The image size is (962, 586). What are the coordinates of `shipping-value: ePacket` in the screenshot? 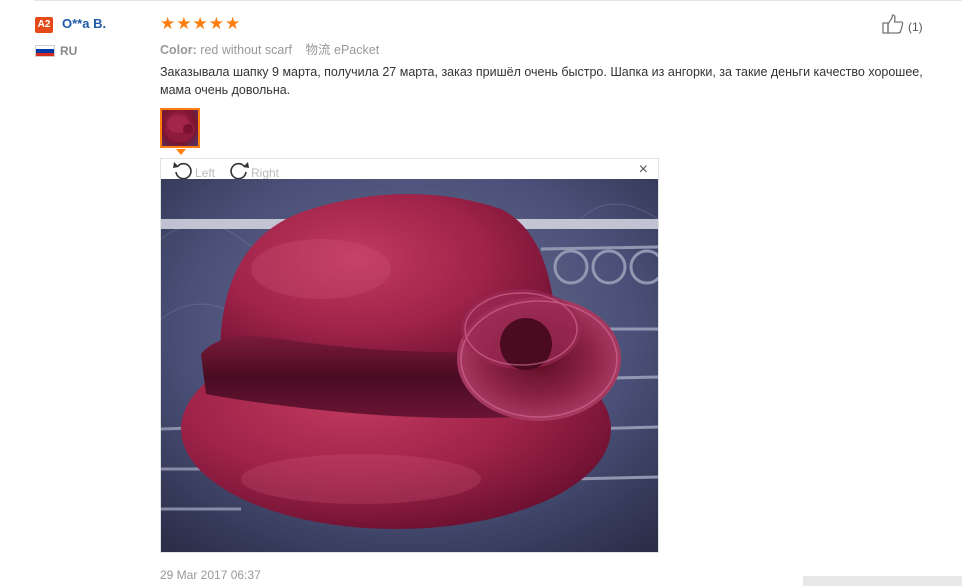 It's located at (357, 50).